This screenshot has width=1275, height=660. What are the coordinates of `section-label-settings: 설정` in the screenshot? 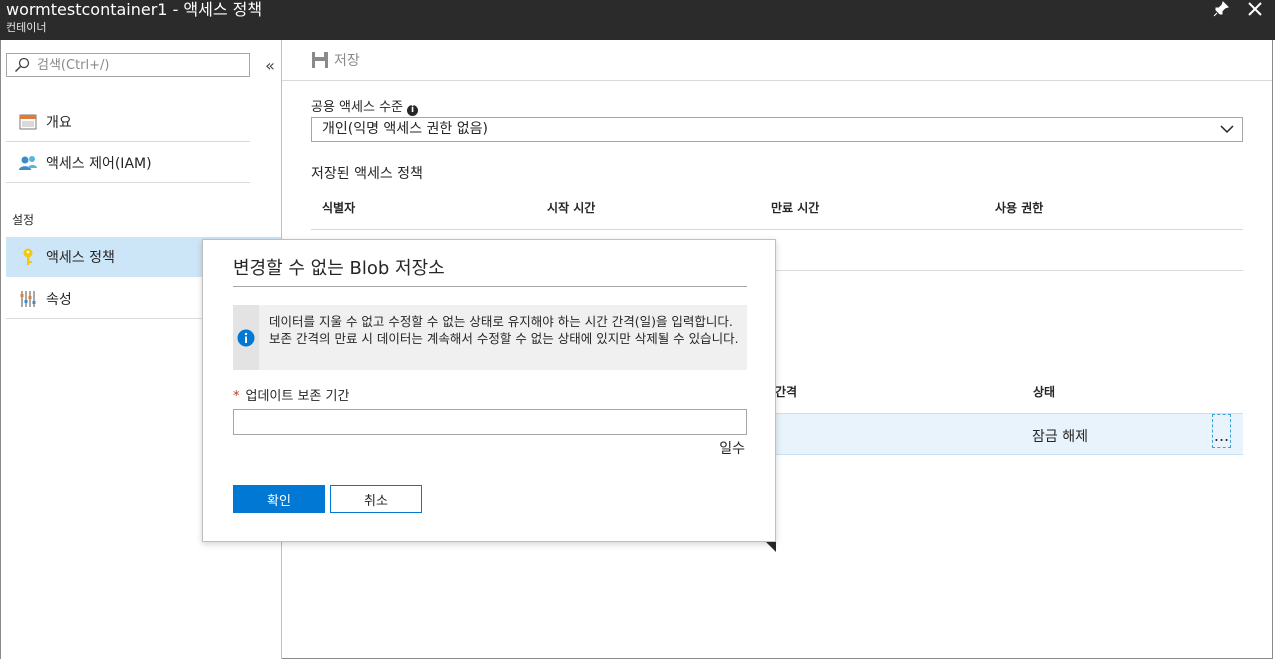 It's located at (23, 220).